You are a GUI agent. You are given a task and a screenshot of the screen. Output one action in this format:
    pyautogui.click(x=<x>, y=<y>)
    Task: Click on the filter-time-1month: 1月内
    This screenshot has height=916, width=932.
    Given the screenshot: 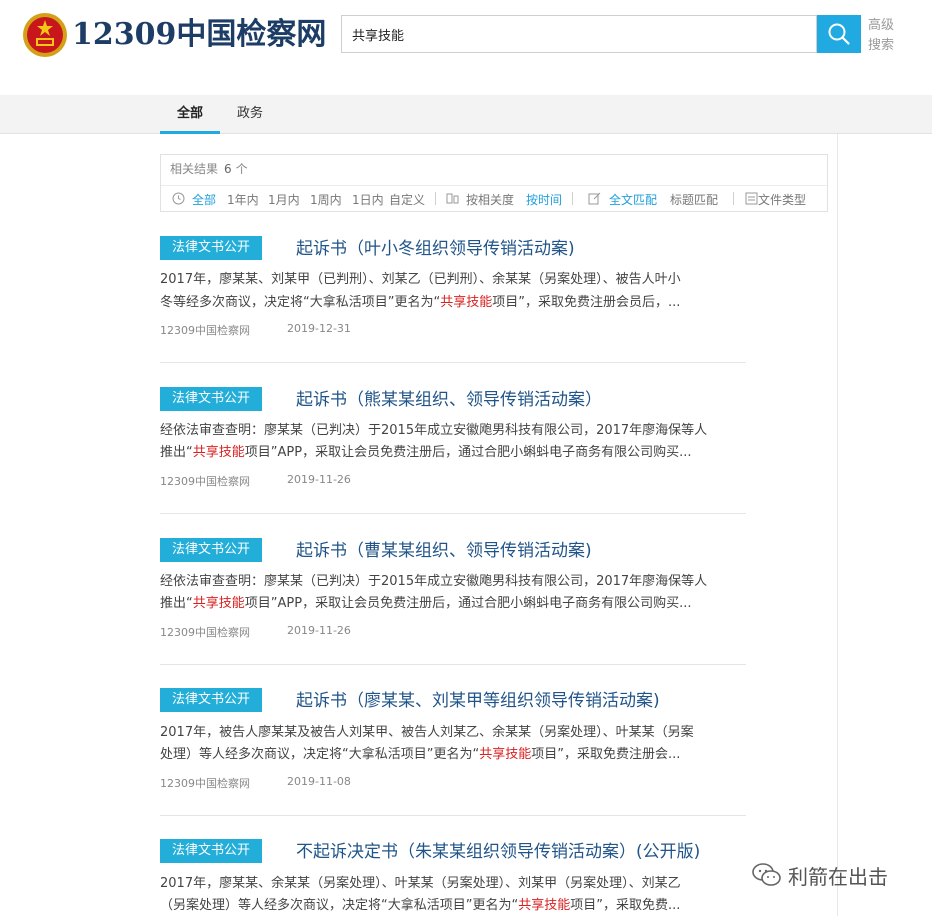 What is the action you would take?
    pyautogui.click(x=284, y=199)
    